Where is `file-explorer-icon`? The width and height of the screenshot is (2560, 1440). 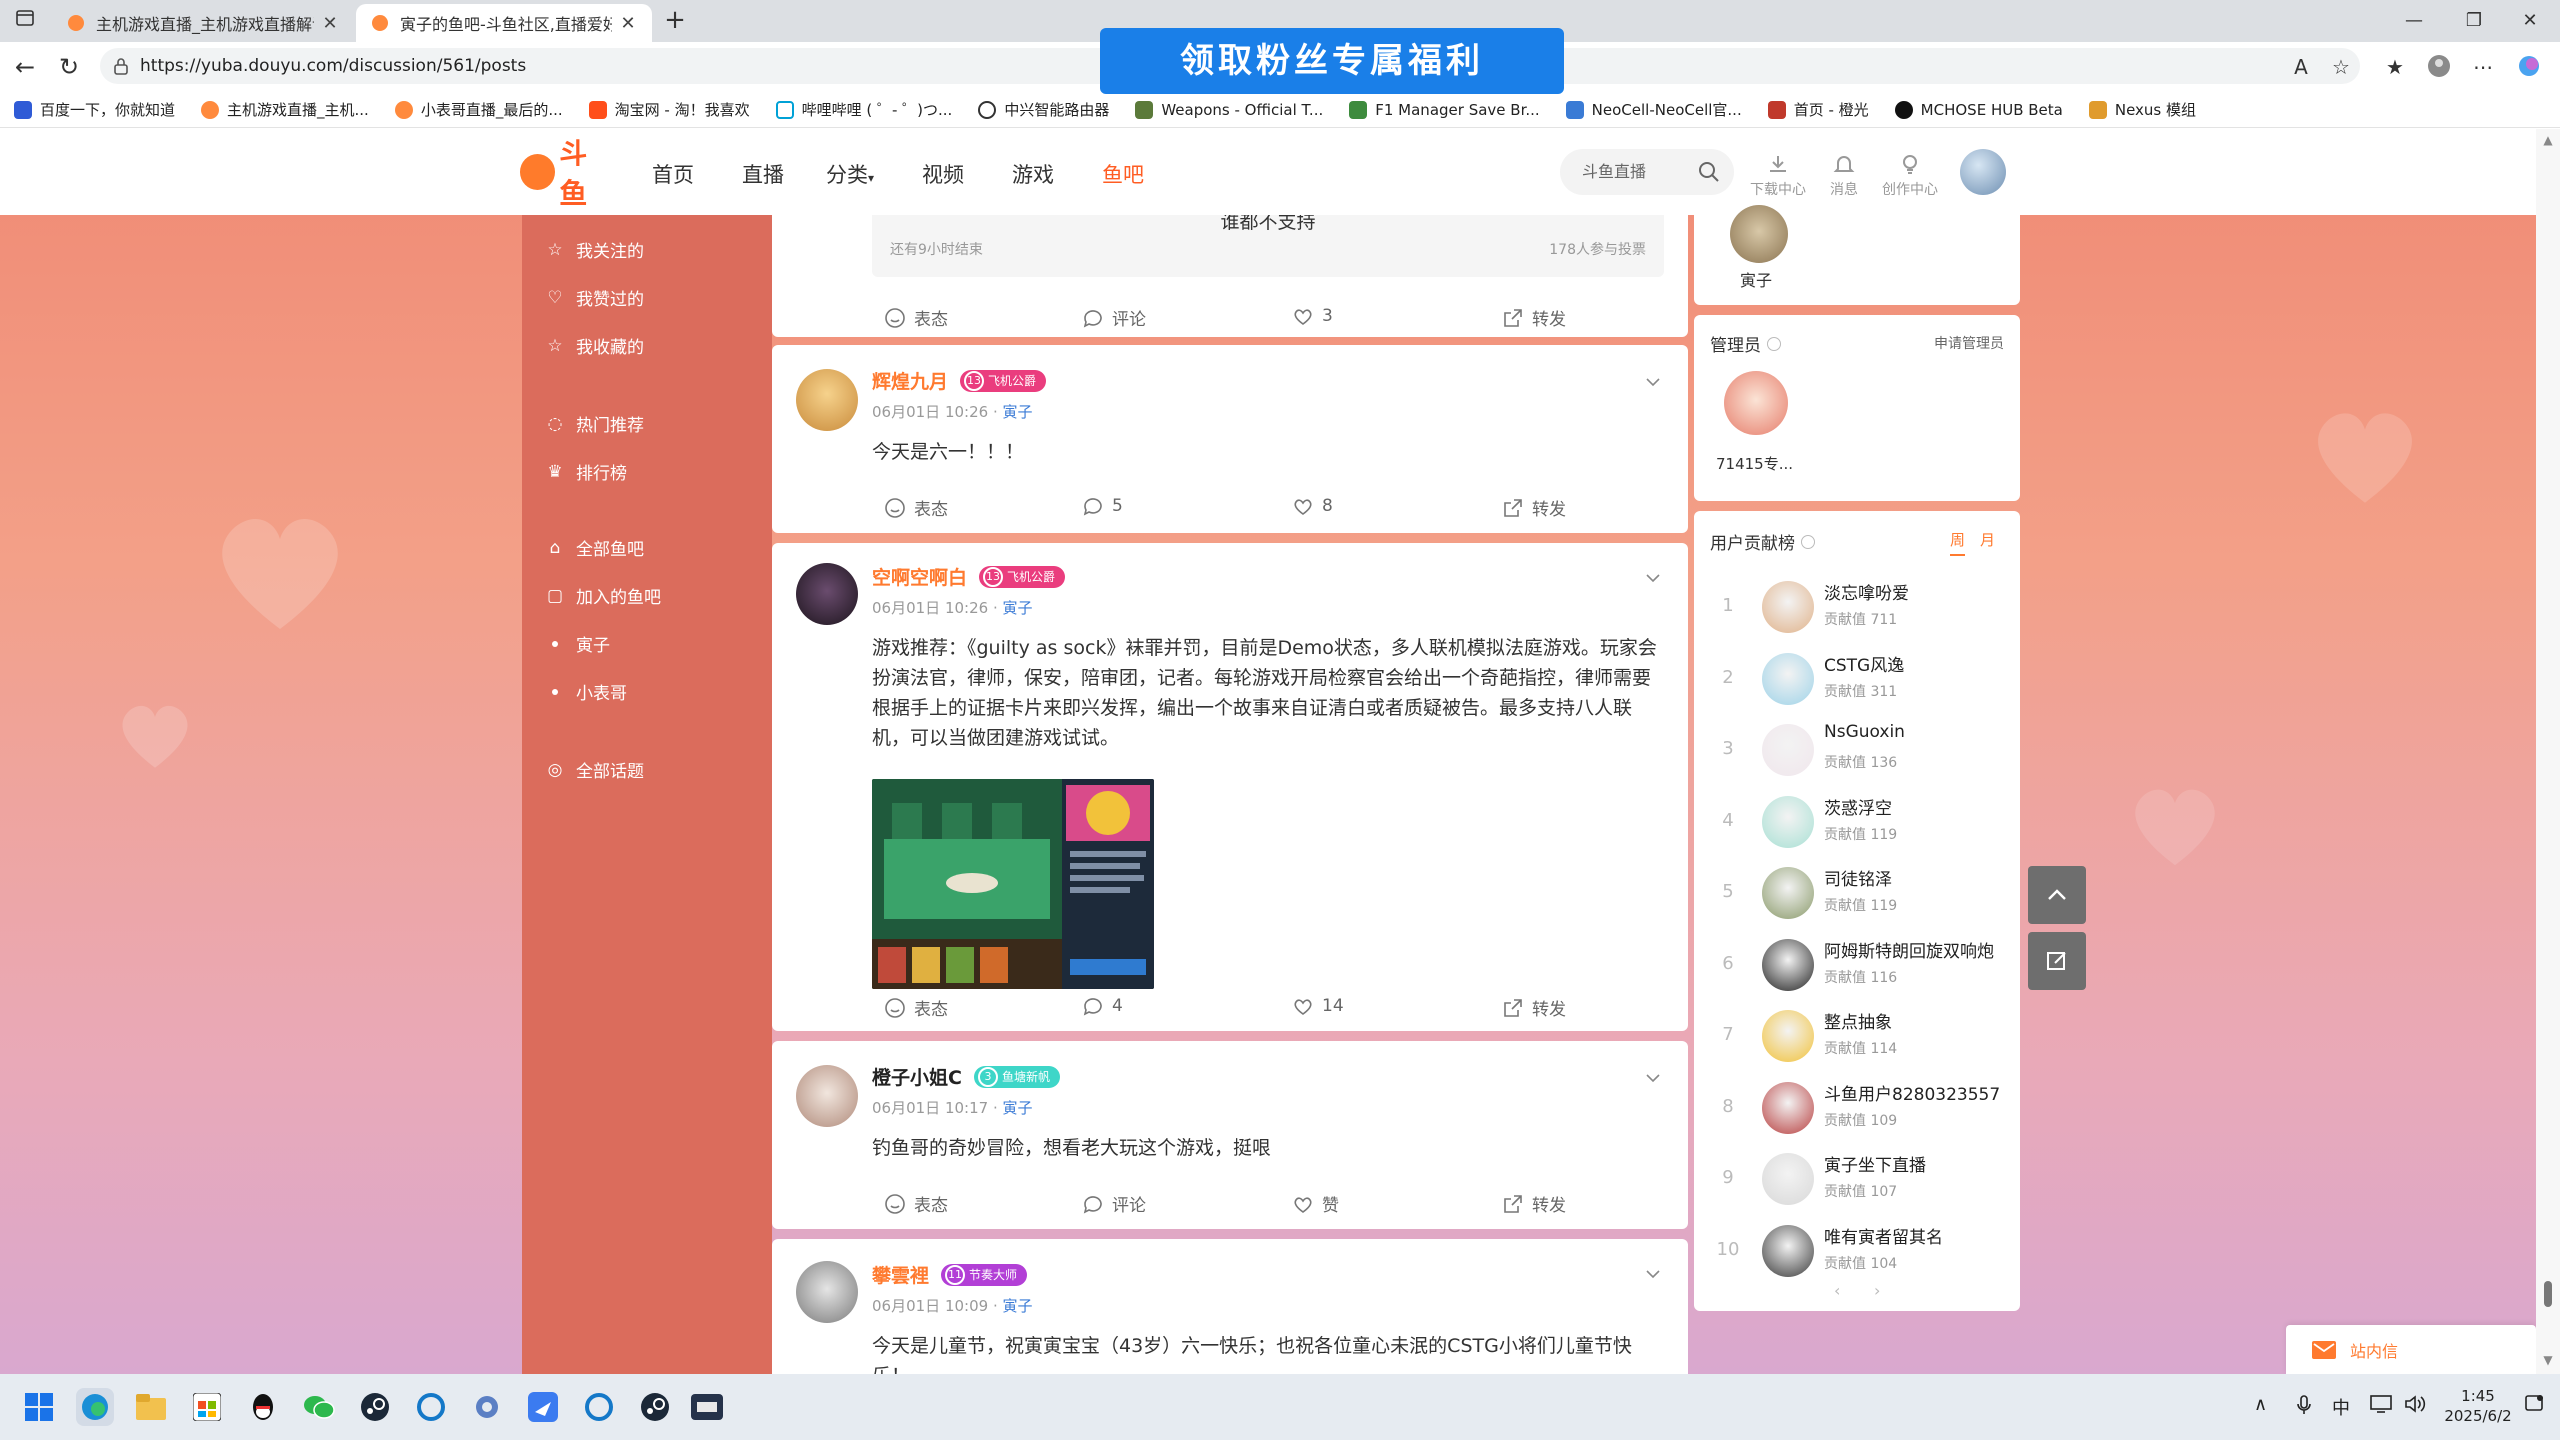 file-explorer-icon is located at coordinates (151, 1407).